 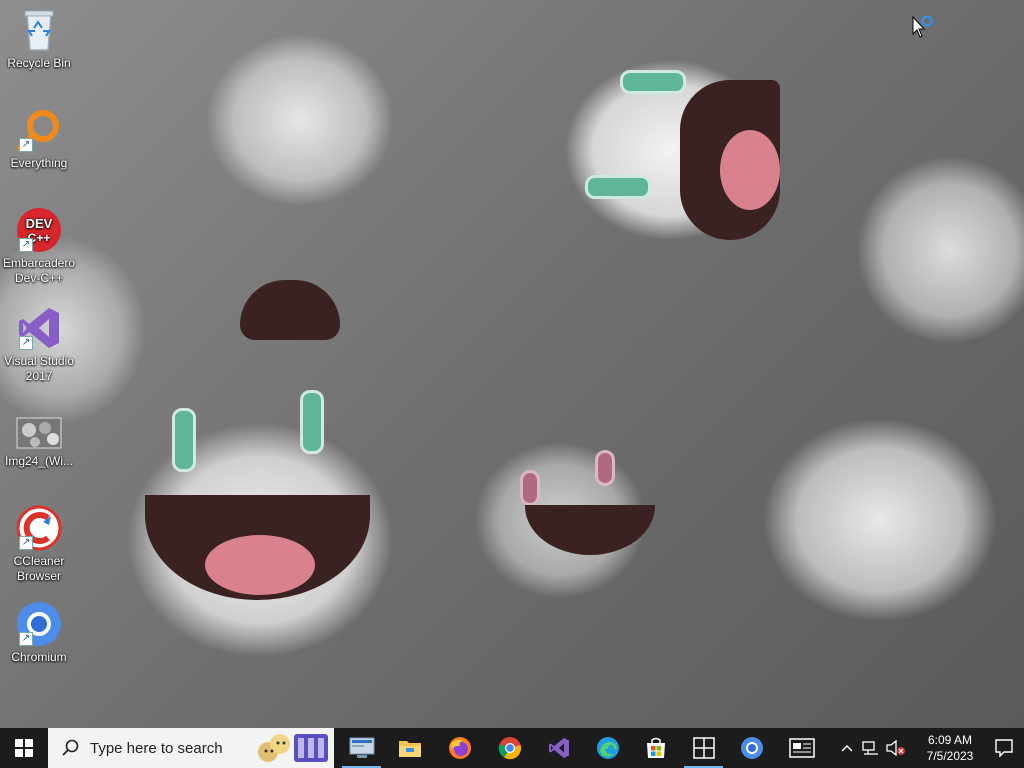 I want to click on windows-tile-icon, so click(x=703, y=748).